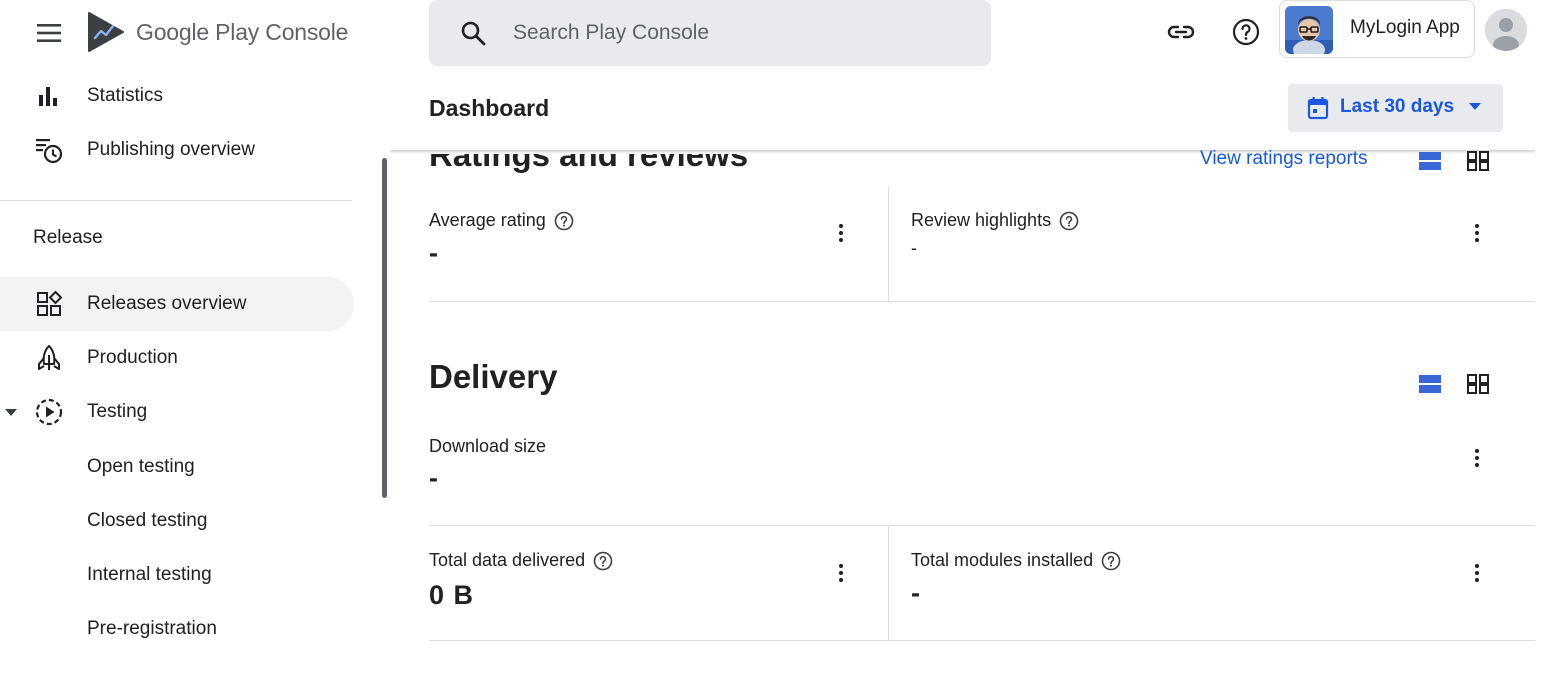  Describe the element at coordinates (1284, 159) in the screenshot. I see `view-ratings-reports-link: View ratings reports` at that location.